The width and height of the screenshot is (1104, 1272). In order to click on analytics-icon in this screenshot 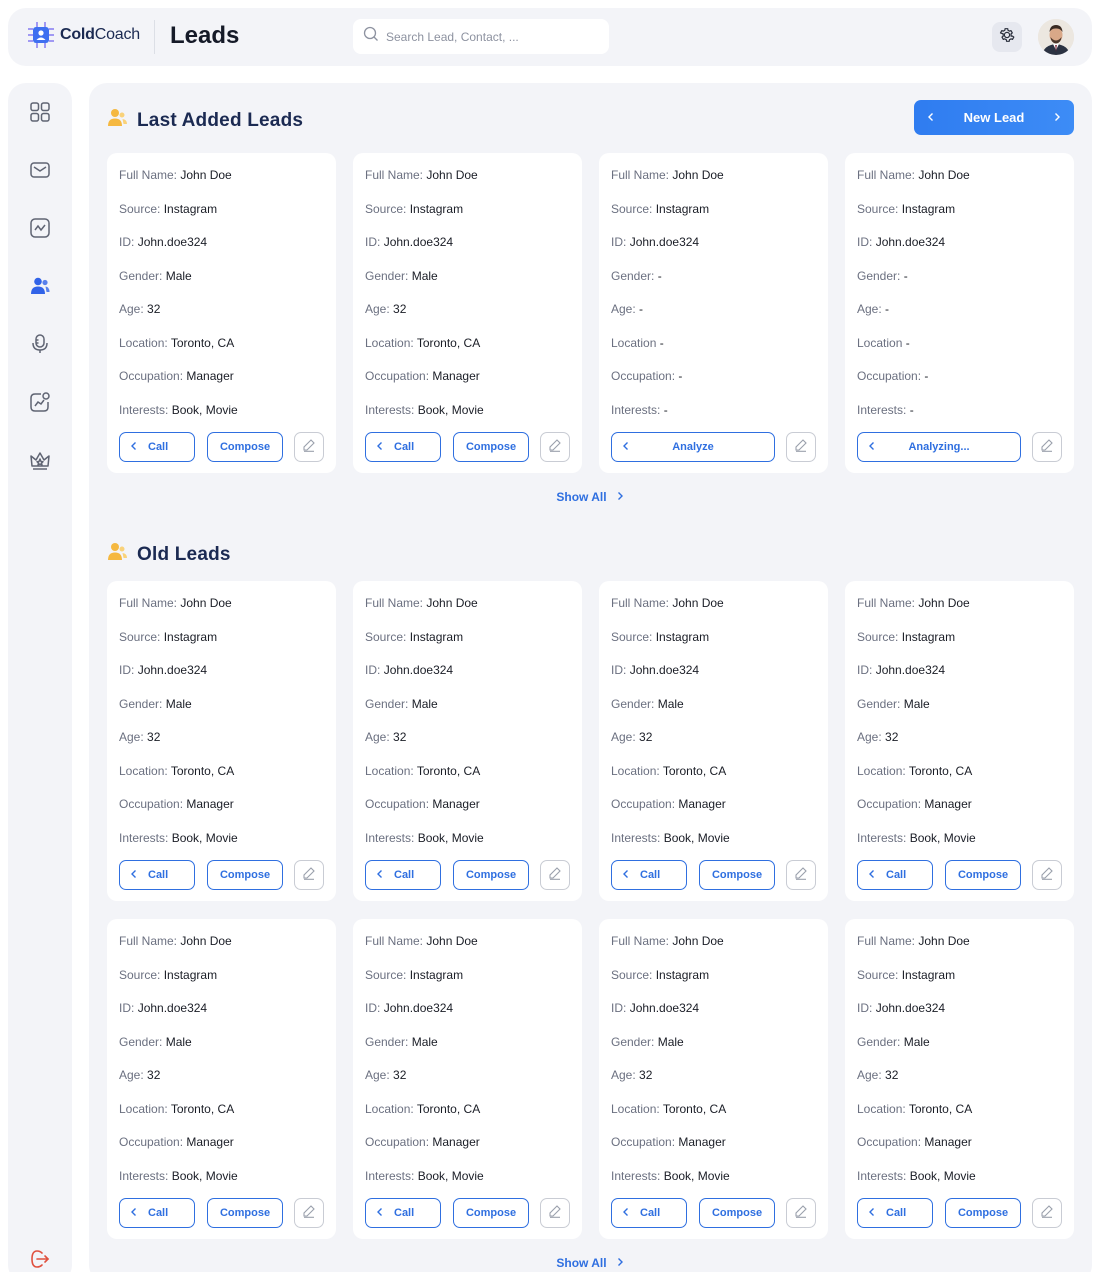, I will do `click(40, 228)`.